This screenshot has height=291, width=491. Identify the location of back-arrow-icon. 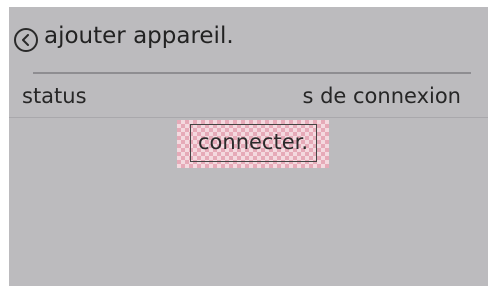
(26, 40).